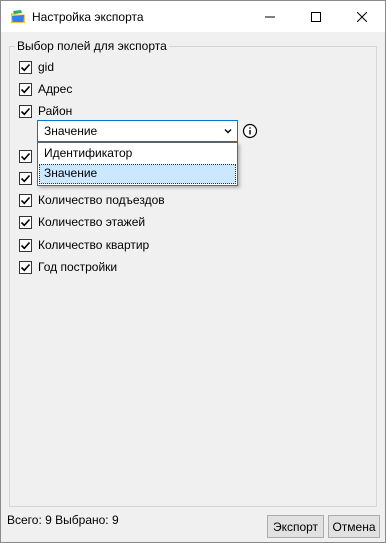 This screenshot has width=386, height=543. I want to click on minimize-button, so click(270, 16).